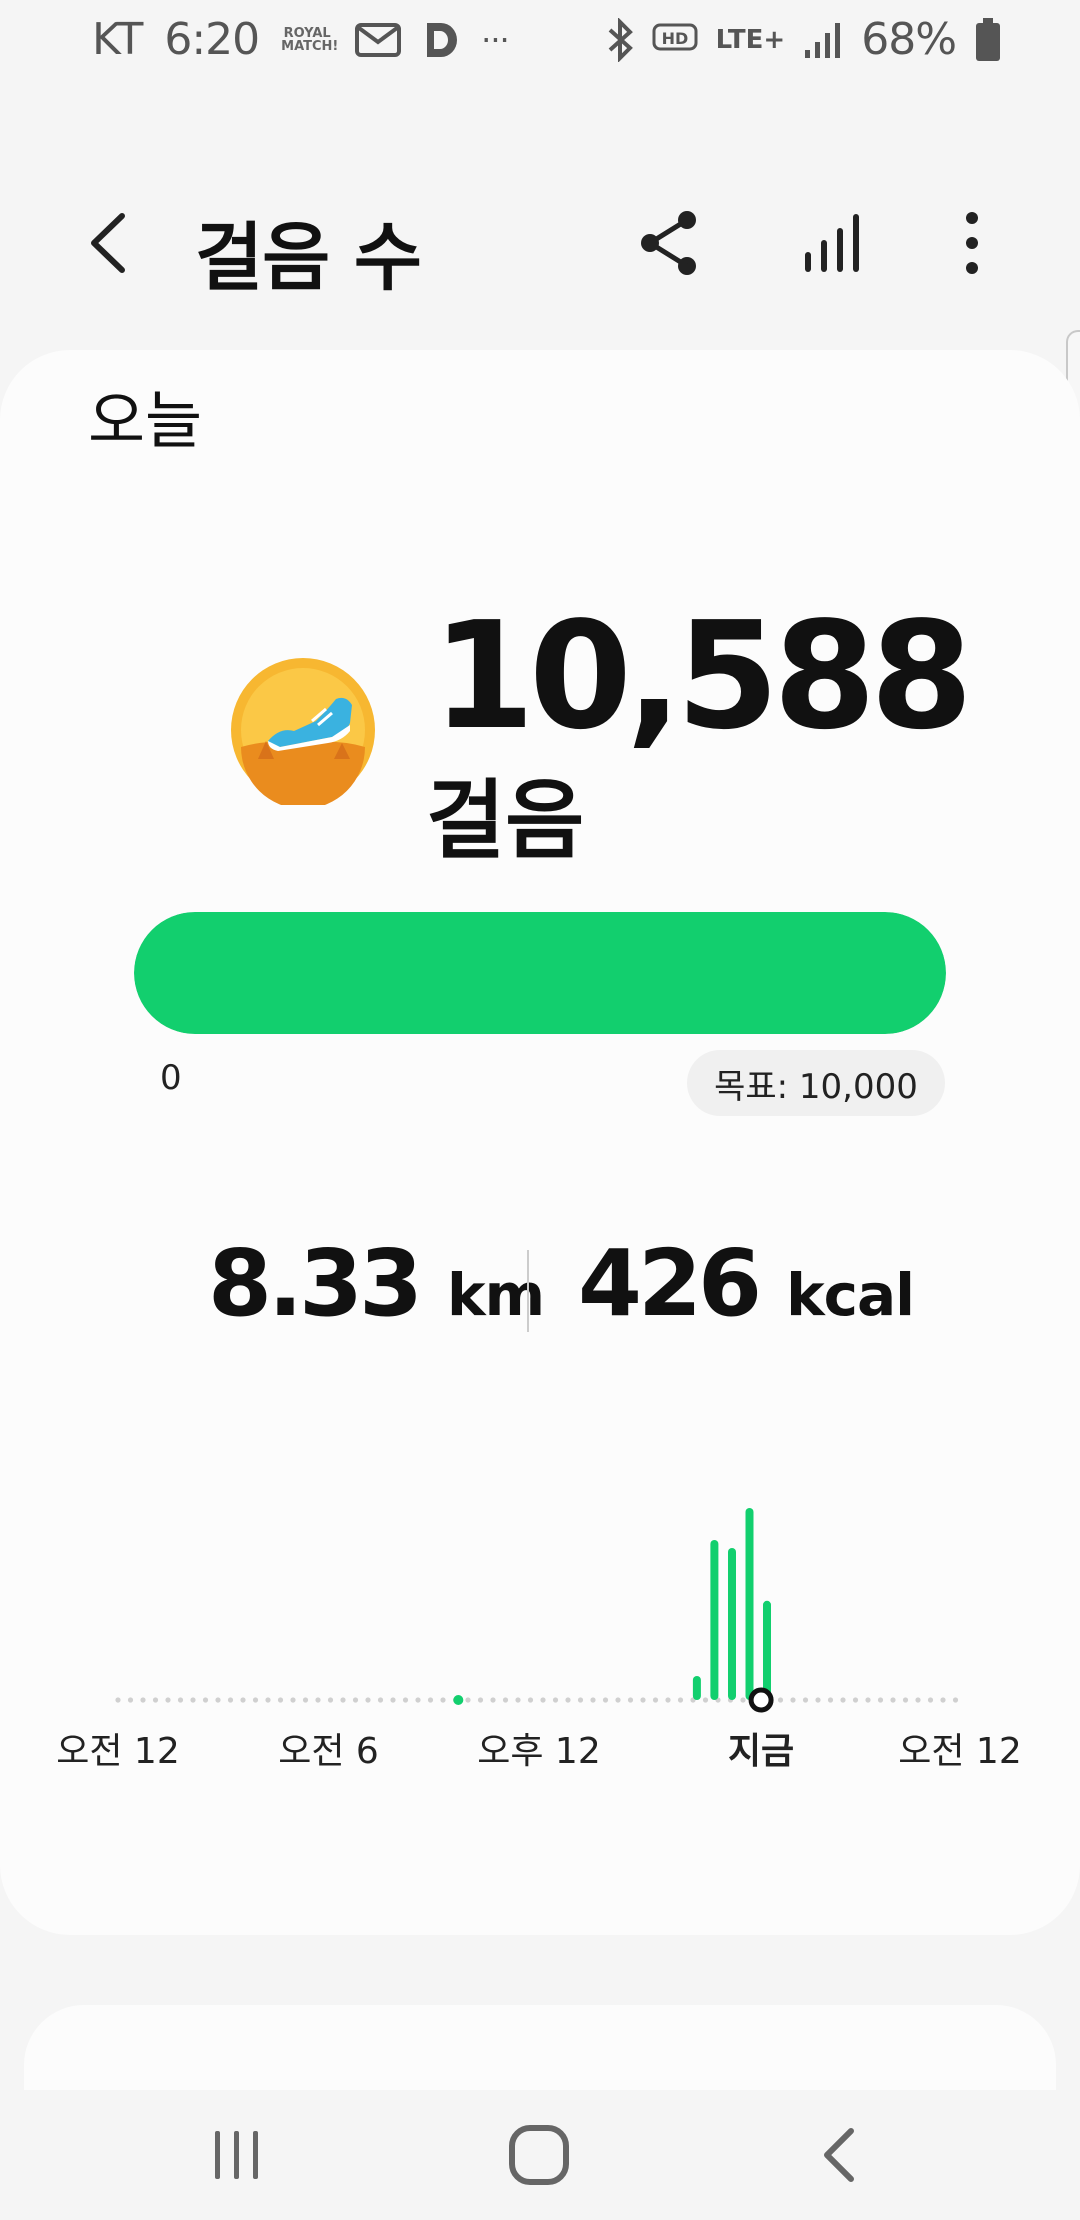 The width and height of the screenshot is (1080, 2220). I want to click on navigation-bar, so click(540, 2155).